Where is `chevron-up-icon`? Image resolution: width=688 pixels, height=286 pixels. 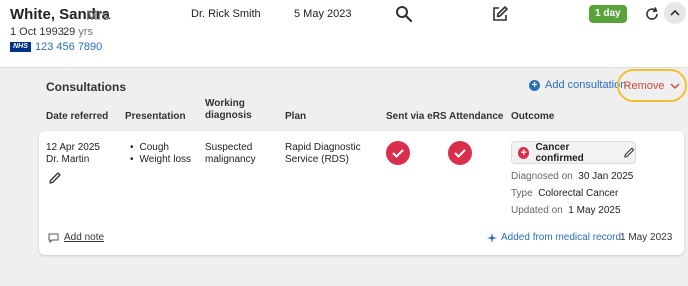
chevron-up-icon is located at coordinates (675, 12).